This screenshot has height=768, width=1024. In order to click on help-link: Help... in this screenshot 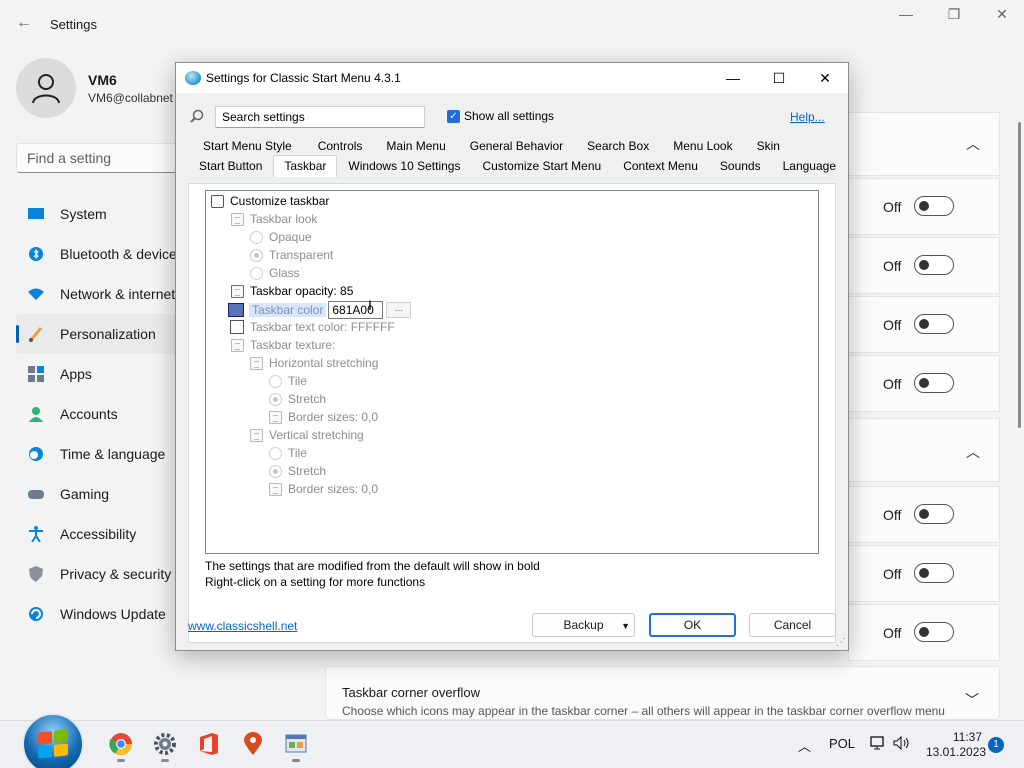, I will do `click(807, 117)`.